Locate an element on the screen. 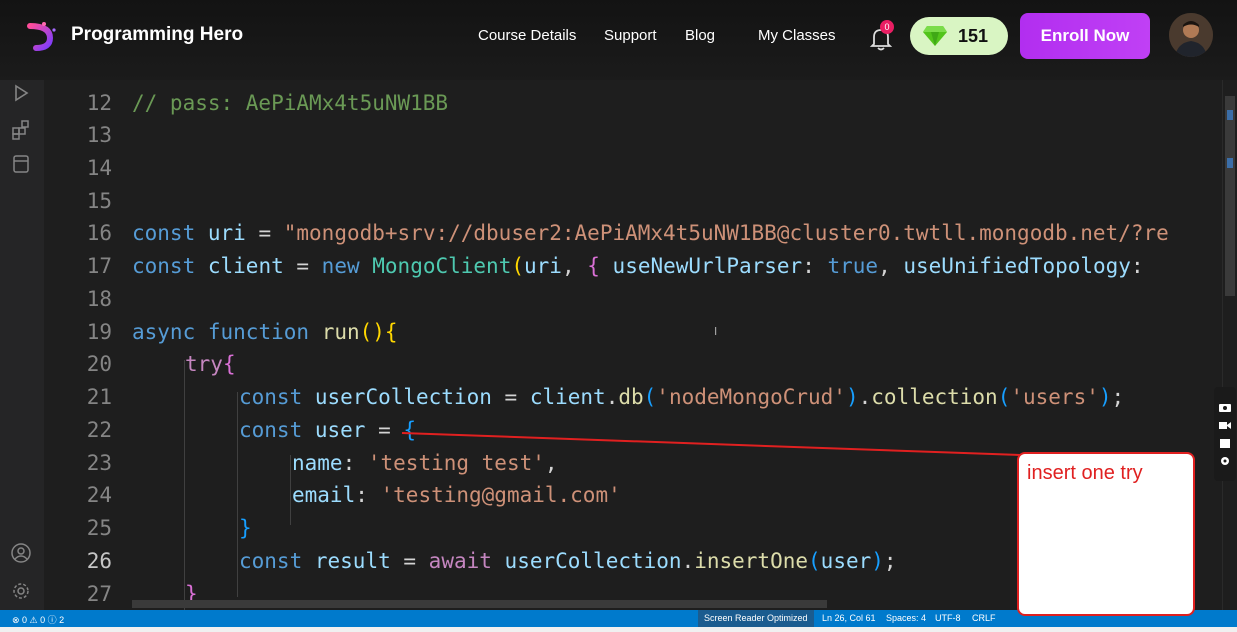  screen-recorder-panel is located at coordinates (1225, 434).